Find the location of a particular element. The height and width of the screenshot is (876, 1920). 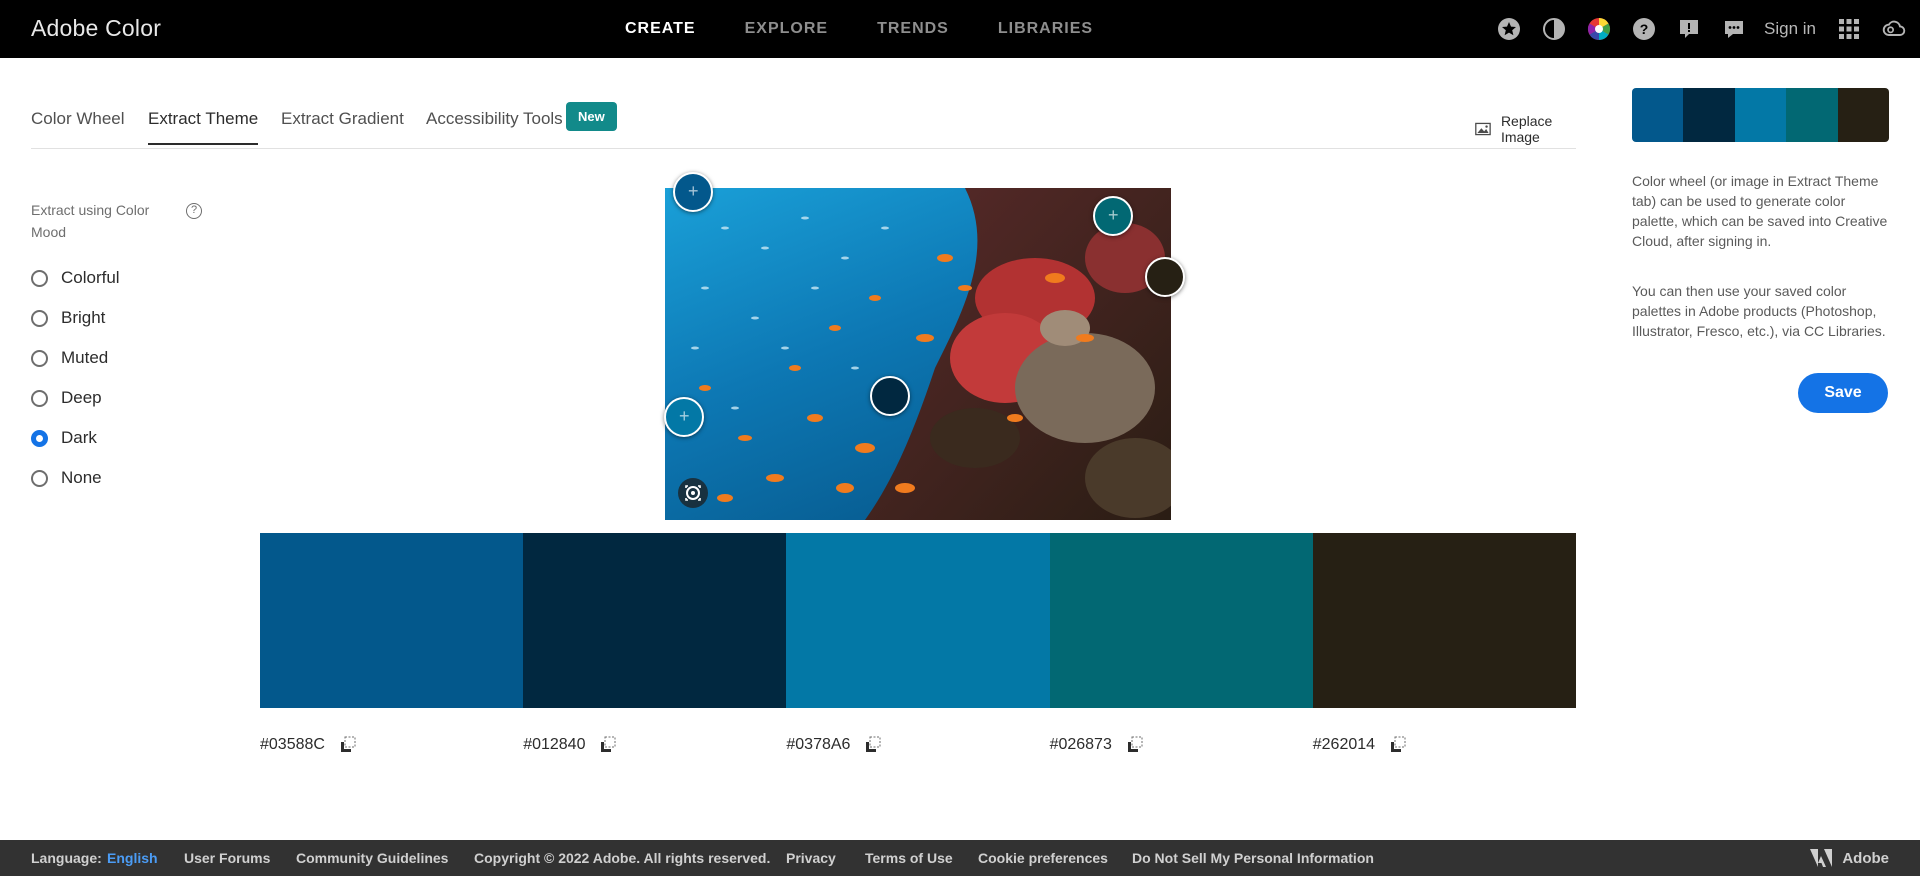

color-theme-swatches is located at coordinates (918, 620).